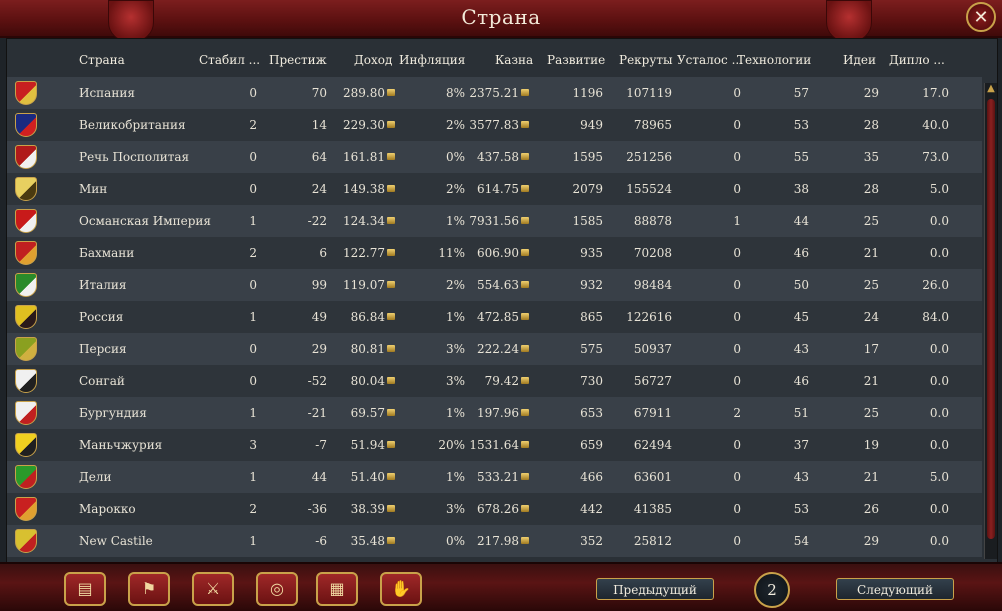 Image resolution: width=1002 pixels, height=611 pixels. What do you see at coordinates (494, 285) in the screenshot?
I see `table-row: Италия 0 99 119.07 2% 554.63 932 98484 0 50 25 26.0` at bounding box center [494, 285].